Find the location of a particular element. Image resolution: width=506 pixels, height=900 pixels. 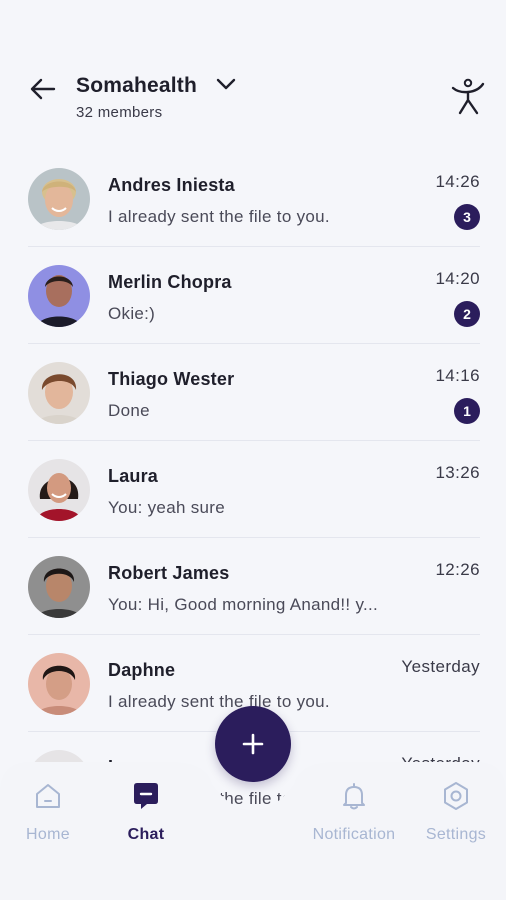

message-time: 13:26 is located at coordinates (457, 472).